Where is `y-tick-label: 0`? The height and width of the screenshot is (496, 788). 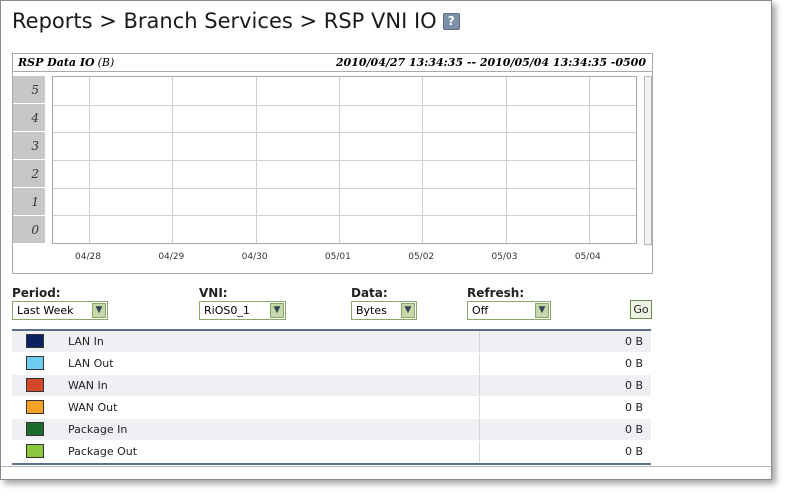
y-tick-label: 0 is located at coordinates (29, 230).